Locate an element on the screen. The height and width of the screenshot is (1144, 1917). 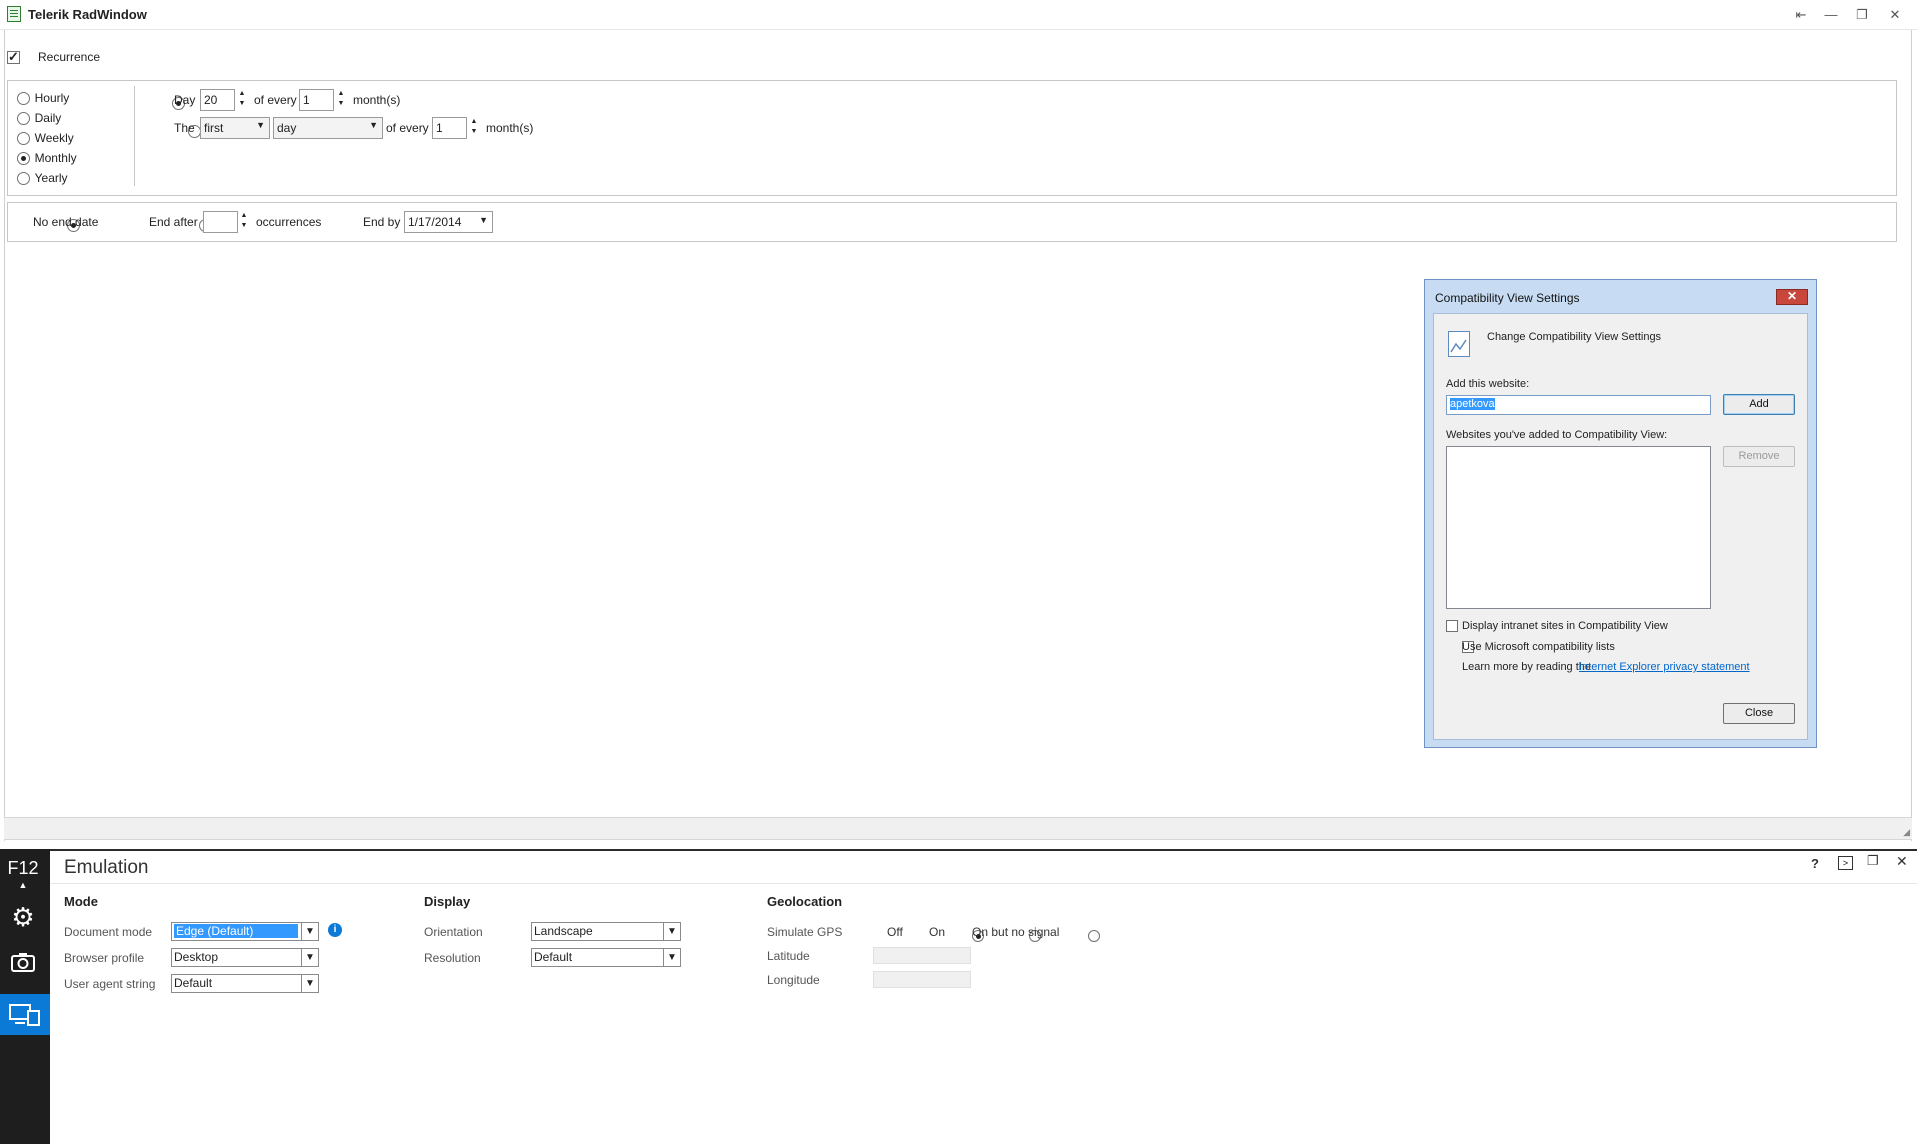
compat-view-icon is located at coordinates (1459, 344).